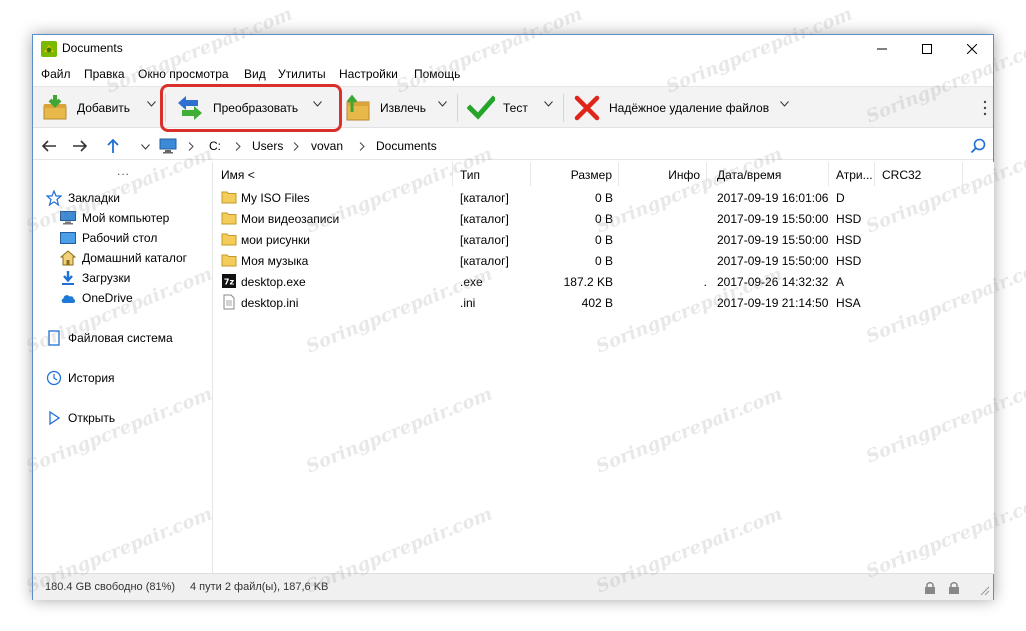 The width and height of the screenshot is (1026, 631). Describe the element at coordinates (145, 147) in the screenshot. I see `history-dropdown-icon` at that location.